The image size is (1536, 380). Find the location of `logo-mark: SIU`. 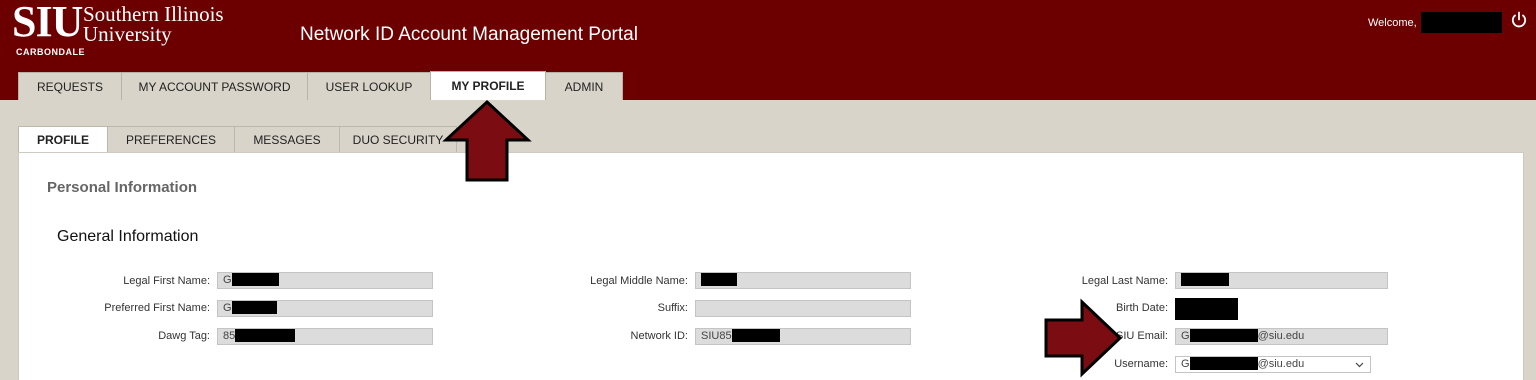

logo-mark: SIU is located at coordinates (47, 22).